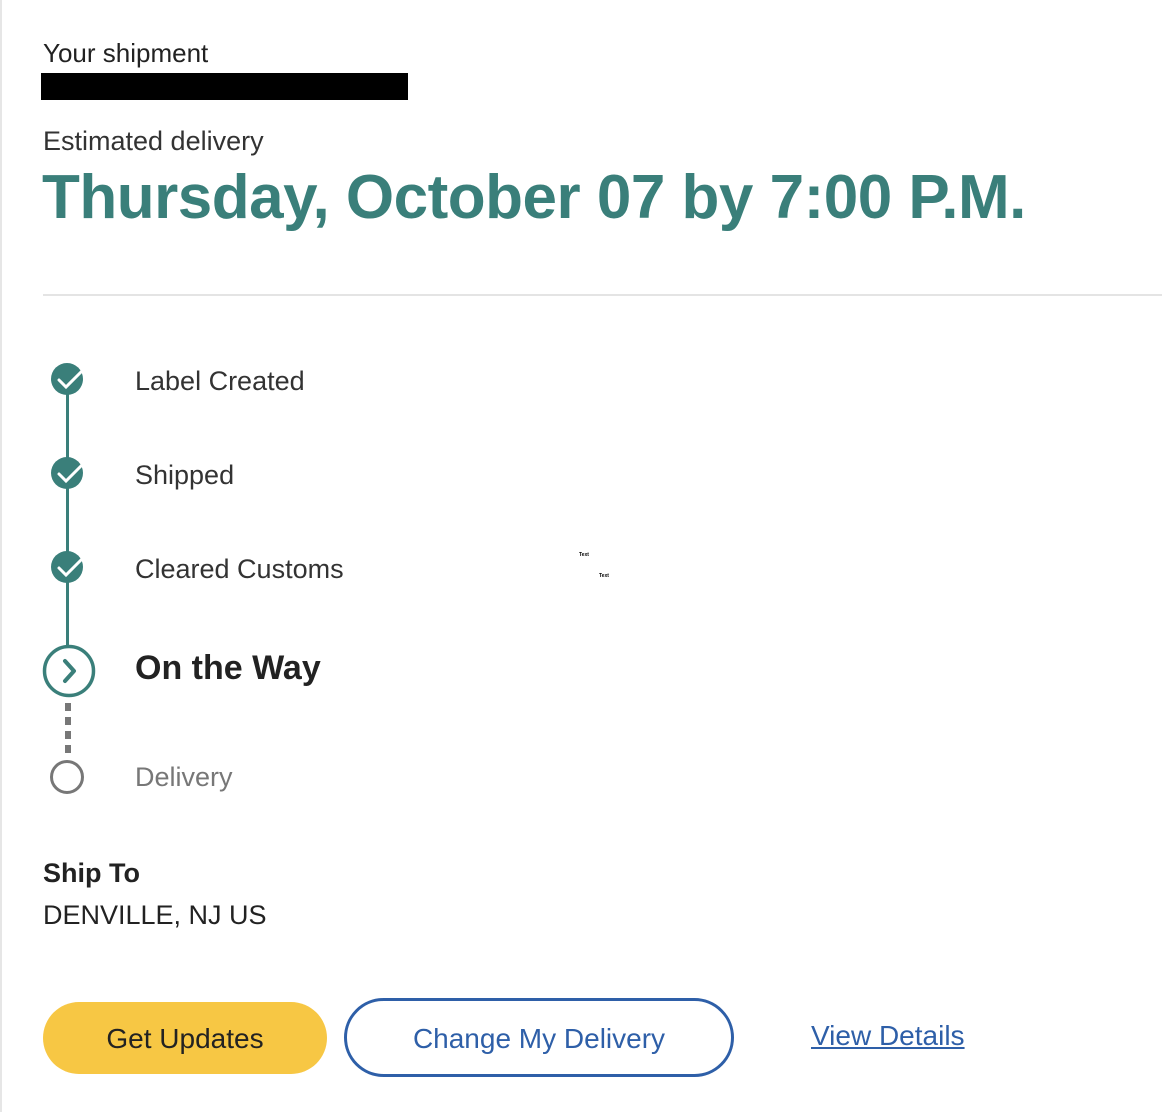 This screenshot has width=1162, height=1112. What do you see at coordinates (68, 730) in the screenshot?
I see `timeline-connector-pending` at bounding box center [68, 730].